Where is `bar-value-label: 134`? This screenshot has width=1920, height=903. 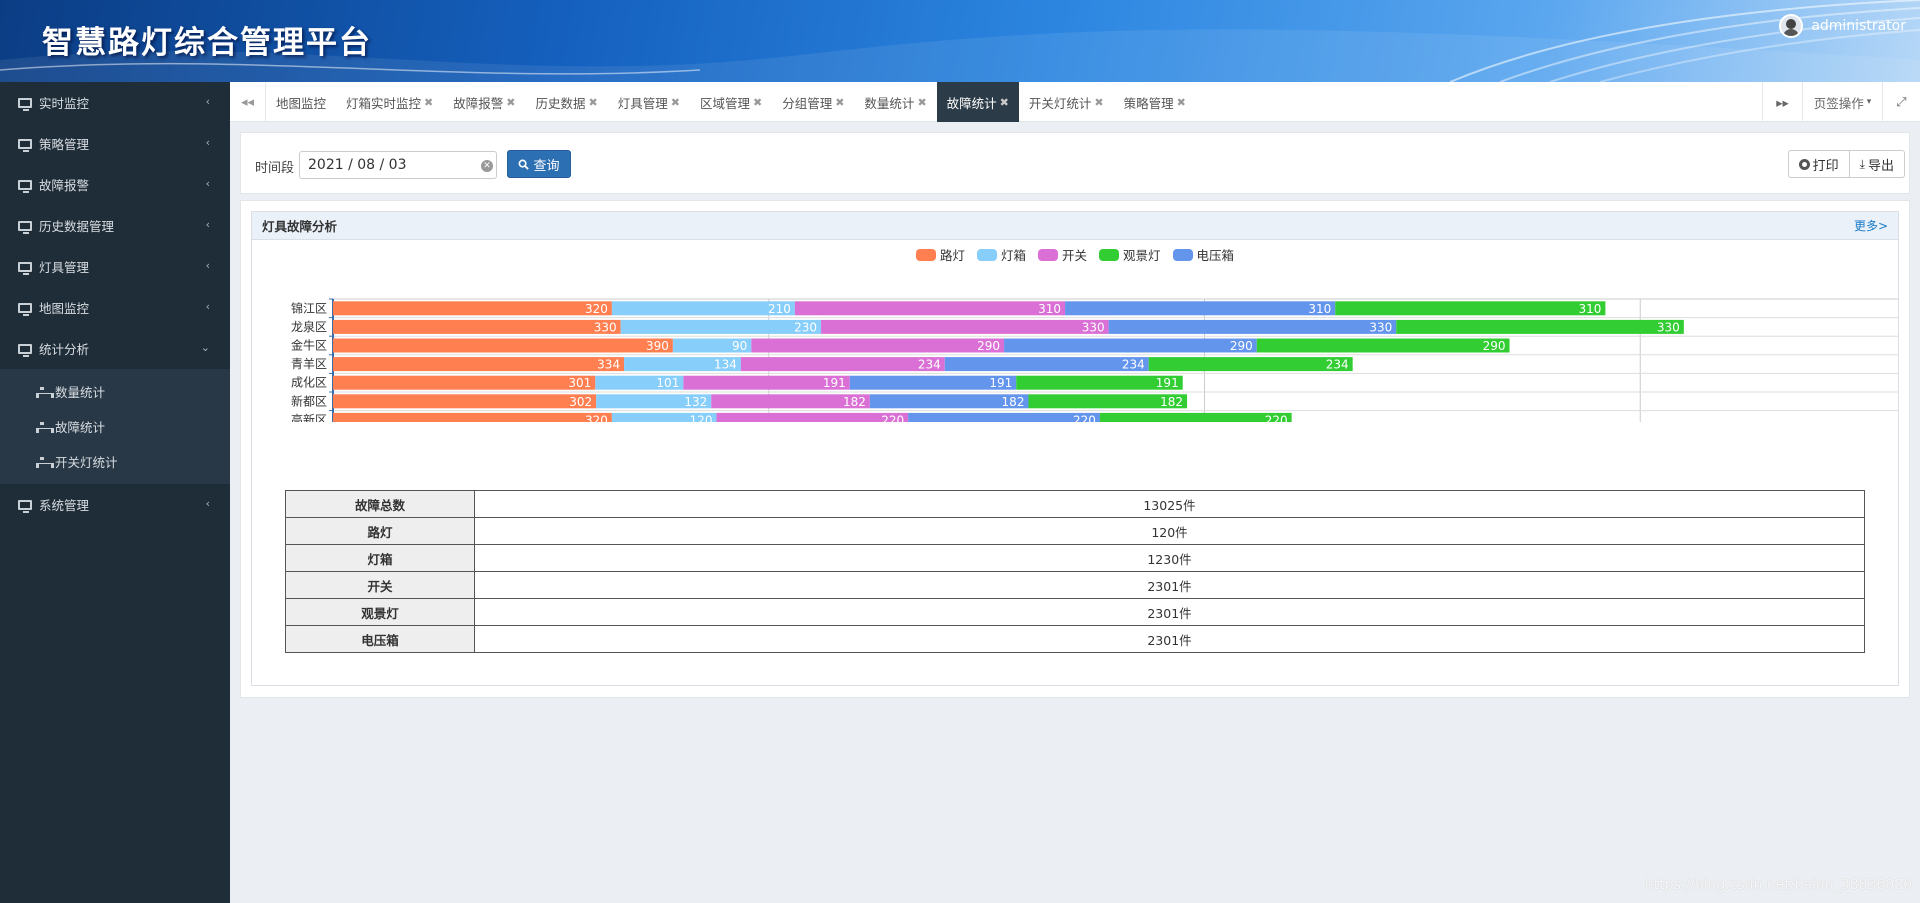 bar-value-label: 134 is located at coordinates (725, 365).